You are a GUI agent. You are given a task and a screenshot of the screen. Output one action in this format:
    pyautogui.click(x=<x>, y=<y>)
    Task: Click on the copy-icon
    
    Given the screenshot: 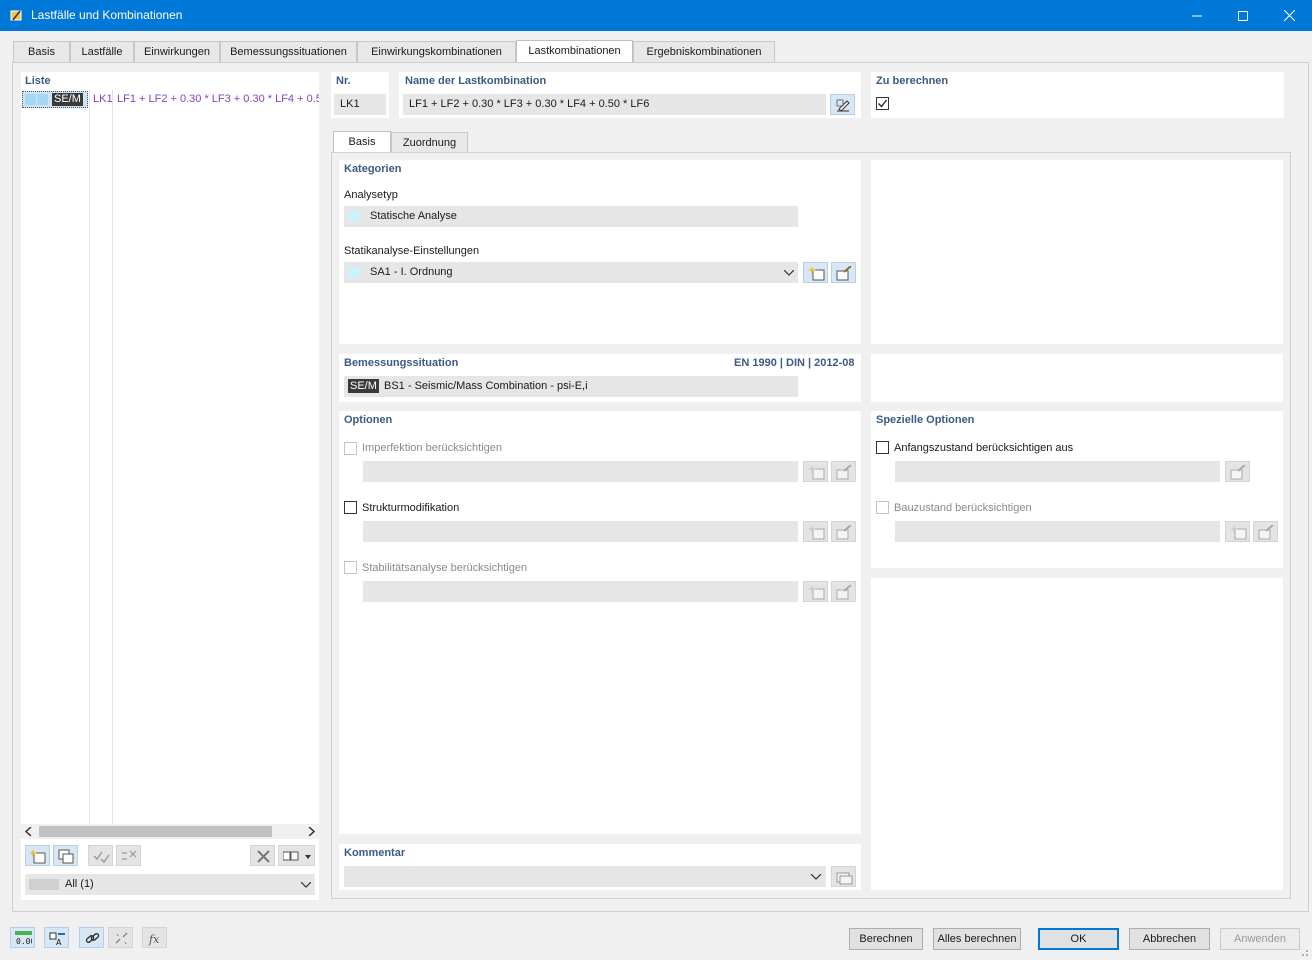 What is the action you would take?
    pyautogui.click(x=66, y=856)
    